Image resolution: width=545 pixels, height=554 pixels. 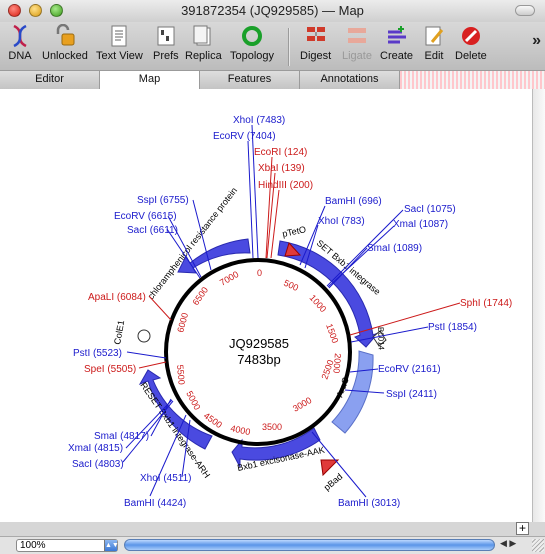 I want to click on vertical-scrollbar, so click(x=538, y=305).